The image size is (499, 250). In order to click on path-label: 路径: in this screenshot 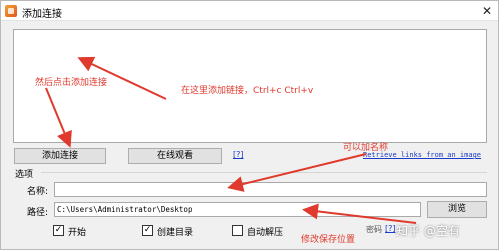, I will do `click(38, 213)`.